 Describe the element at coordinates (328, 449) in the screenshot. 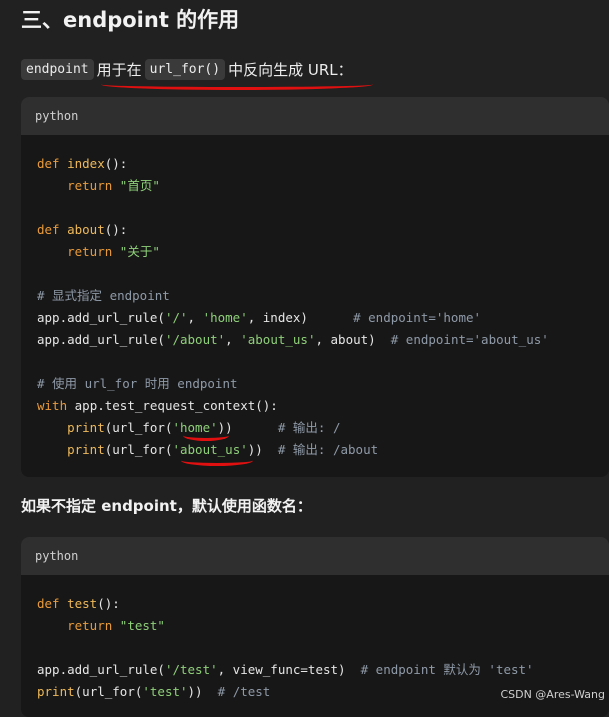

I see `code-token: # 输出: /about` at that location.